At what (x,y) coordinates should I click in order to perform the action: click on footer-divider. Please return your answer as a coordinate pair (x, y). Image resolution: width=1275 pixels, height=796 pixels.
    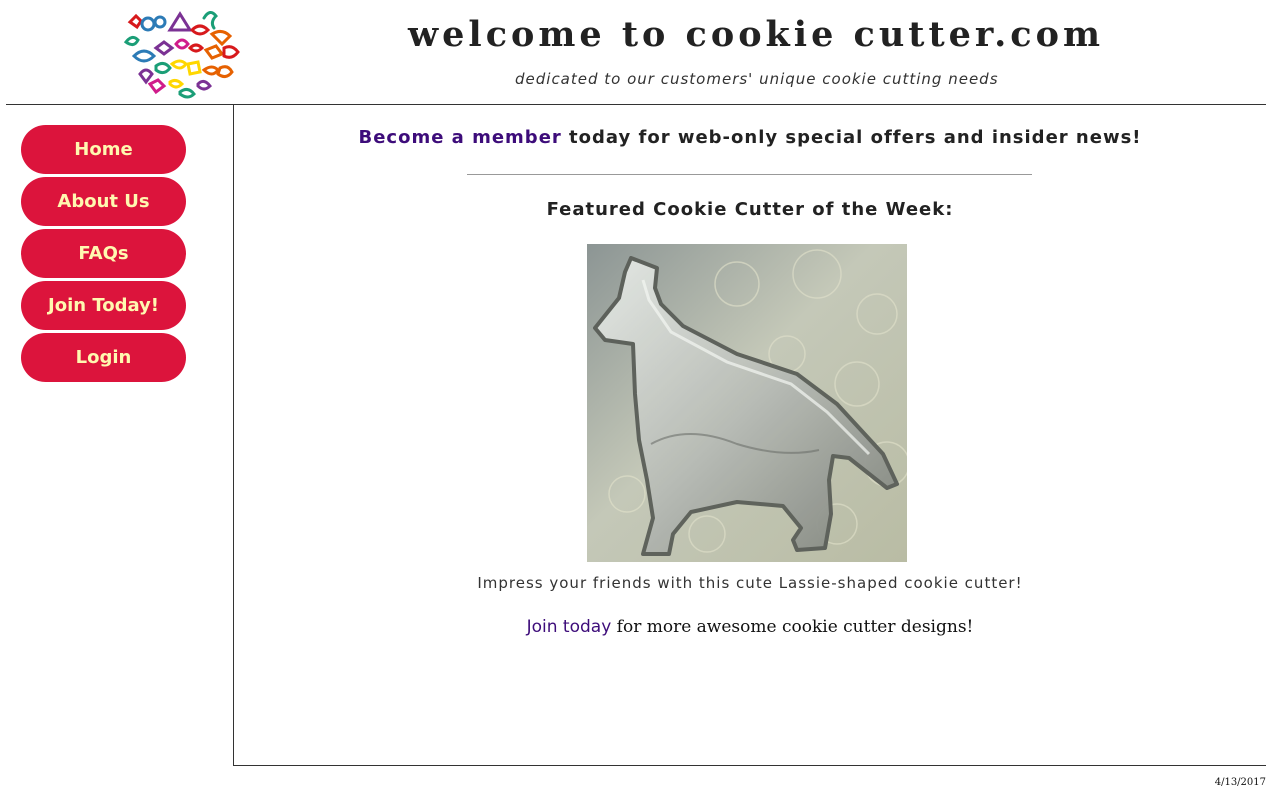
    Looking at the image, I should click on (749, 765).